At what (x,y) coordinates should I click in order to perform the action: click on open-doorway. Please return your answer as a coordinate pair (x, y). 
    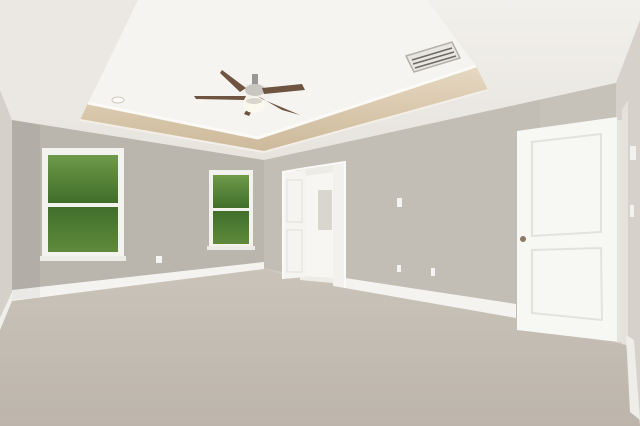
    Looking at the image, I should click on (314, 224).